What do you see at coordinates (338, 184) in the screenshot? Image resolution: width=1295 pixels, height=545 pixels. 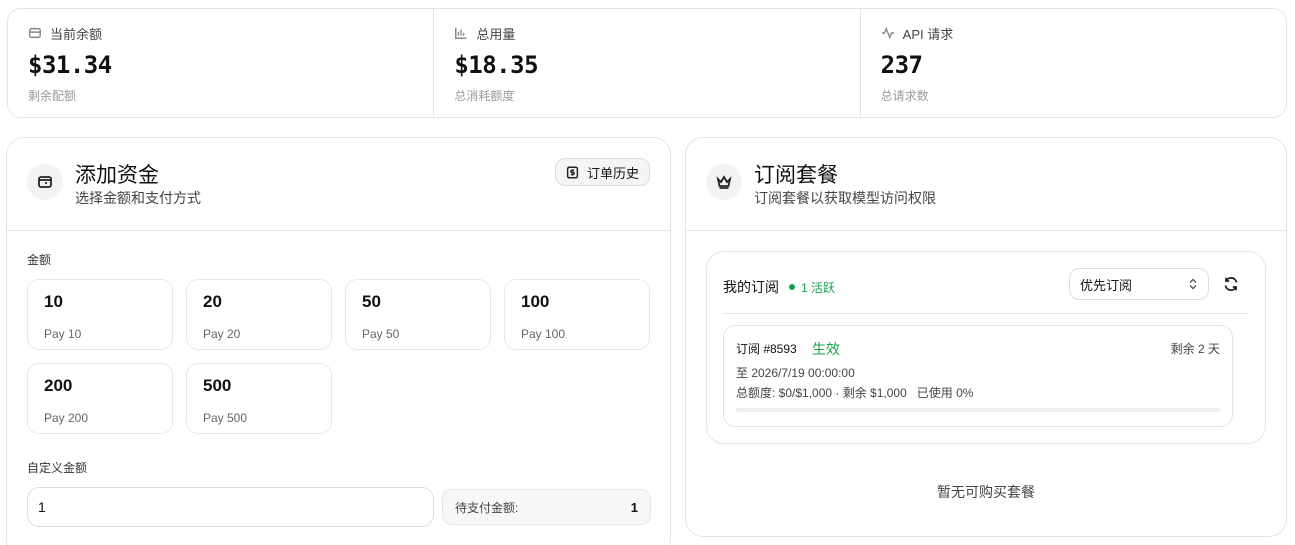 I see `add-funds-header: 添加资金 选择金额和支付方式 订单历史` at bounding box center [338, 184].